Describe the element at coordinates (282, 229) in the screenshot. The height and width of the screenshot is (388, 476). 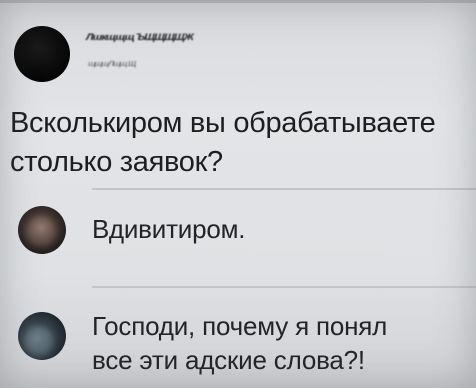
I see `comment-text: Вдивитиром.` at that location.